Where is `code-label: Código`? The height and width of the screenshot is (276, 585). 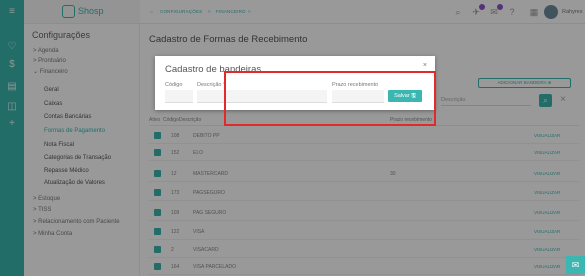
code-label: Código is located at coordinates (174, 85).